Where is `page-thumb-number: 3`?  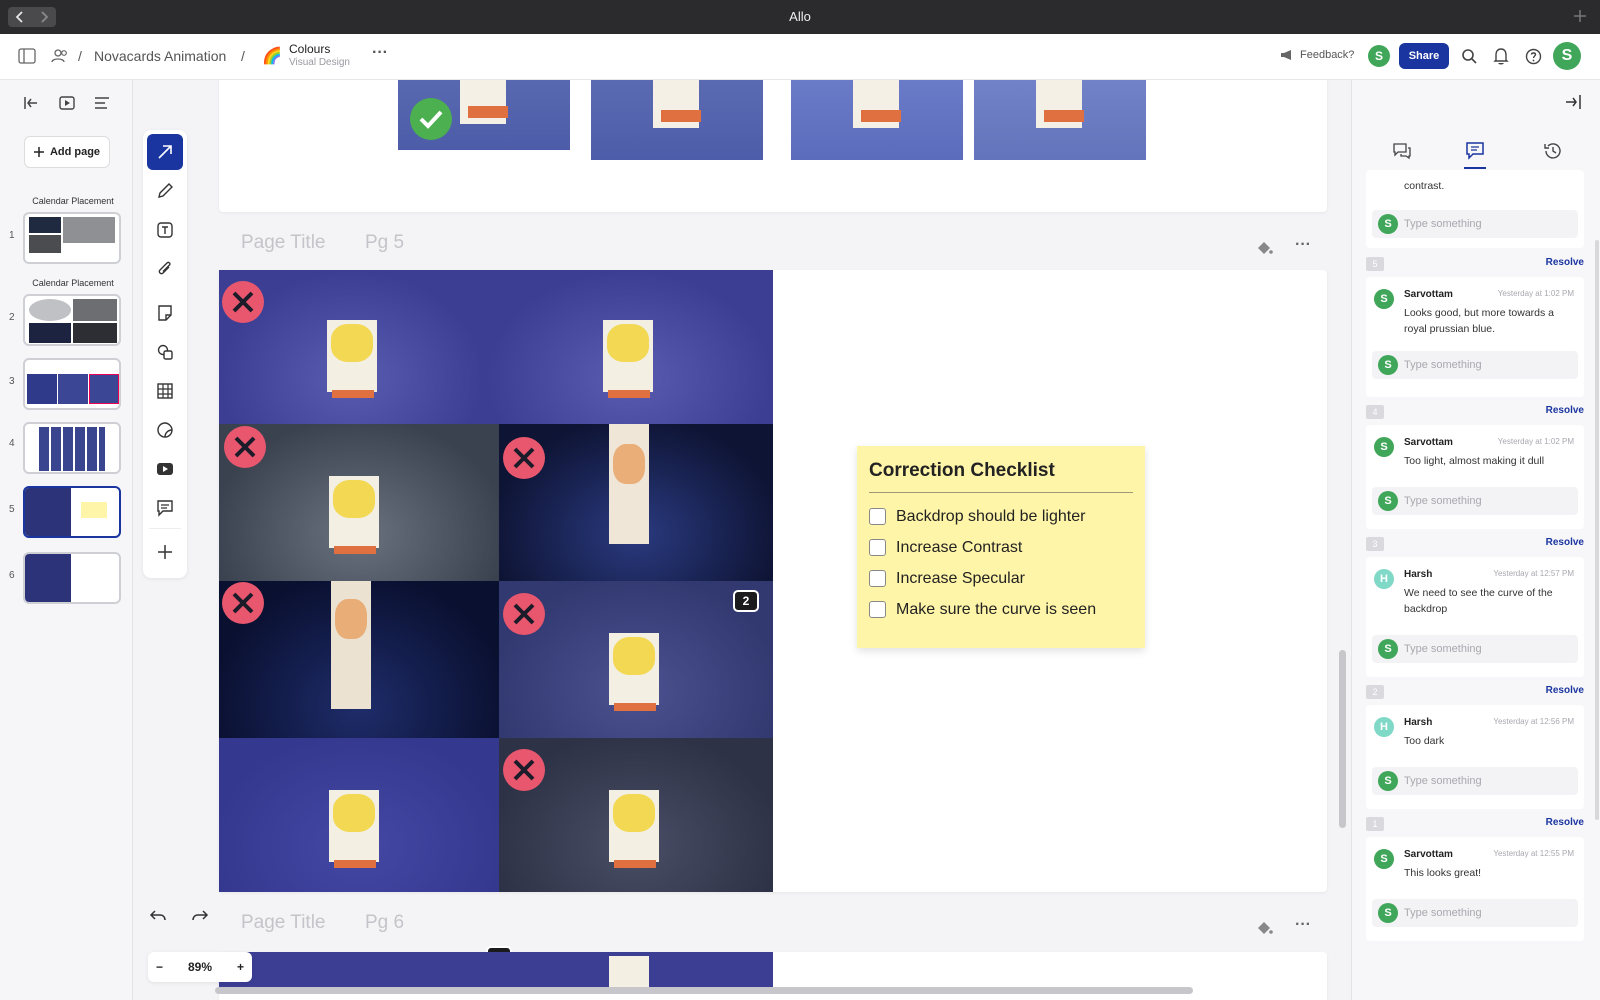 page-thumb-number: 3 is located at coordinates (12, 381).